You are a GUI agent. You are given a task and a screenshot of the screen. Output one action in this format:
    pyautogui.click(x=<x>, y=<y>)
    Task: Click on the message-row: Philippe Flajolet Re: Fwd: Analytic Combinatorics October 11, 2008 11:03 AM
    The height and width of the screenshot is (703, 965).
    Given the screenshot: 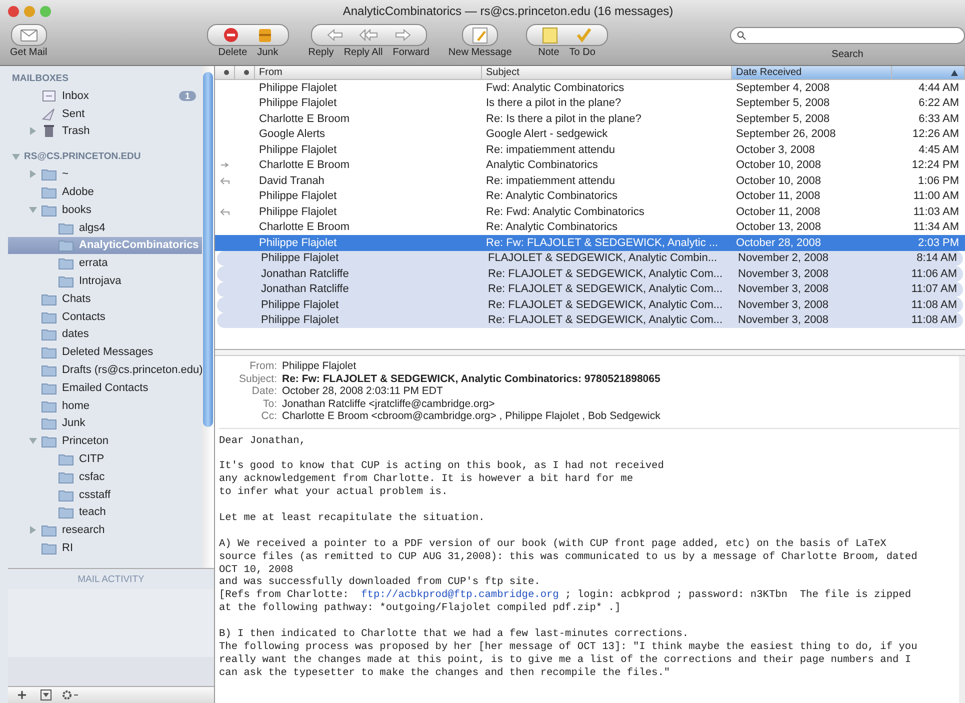 What is the action you would take?
    pyautogui.click(x=590, y=212)
    